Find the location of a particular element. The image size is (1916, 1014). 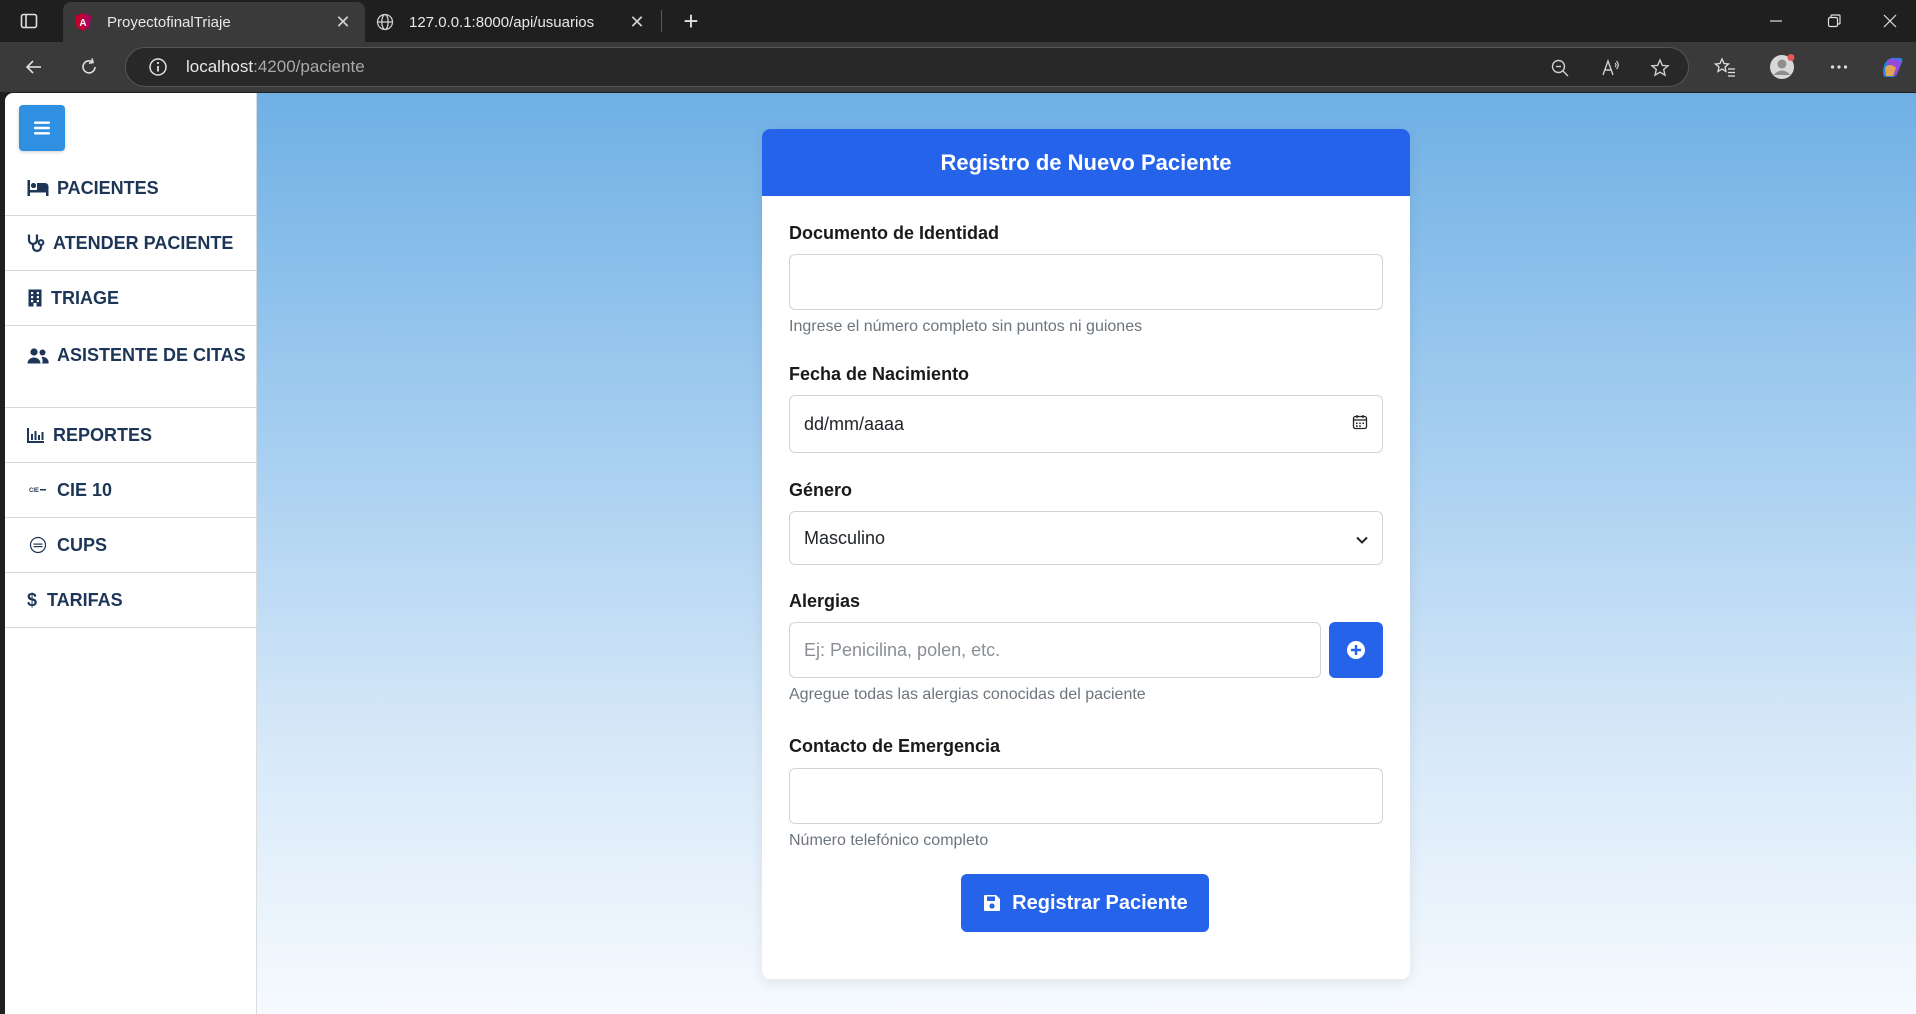

form-title: Registro de Nuevo Paciente is located at coordinates (1086, 162).